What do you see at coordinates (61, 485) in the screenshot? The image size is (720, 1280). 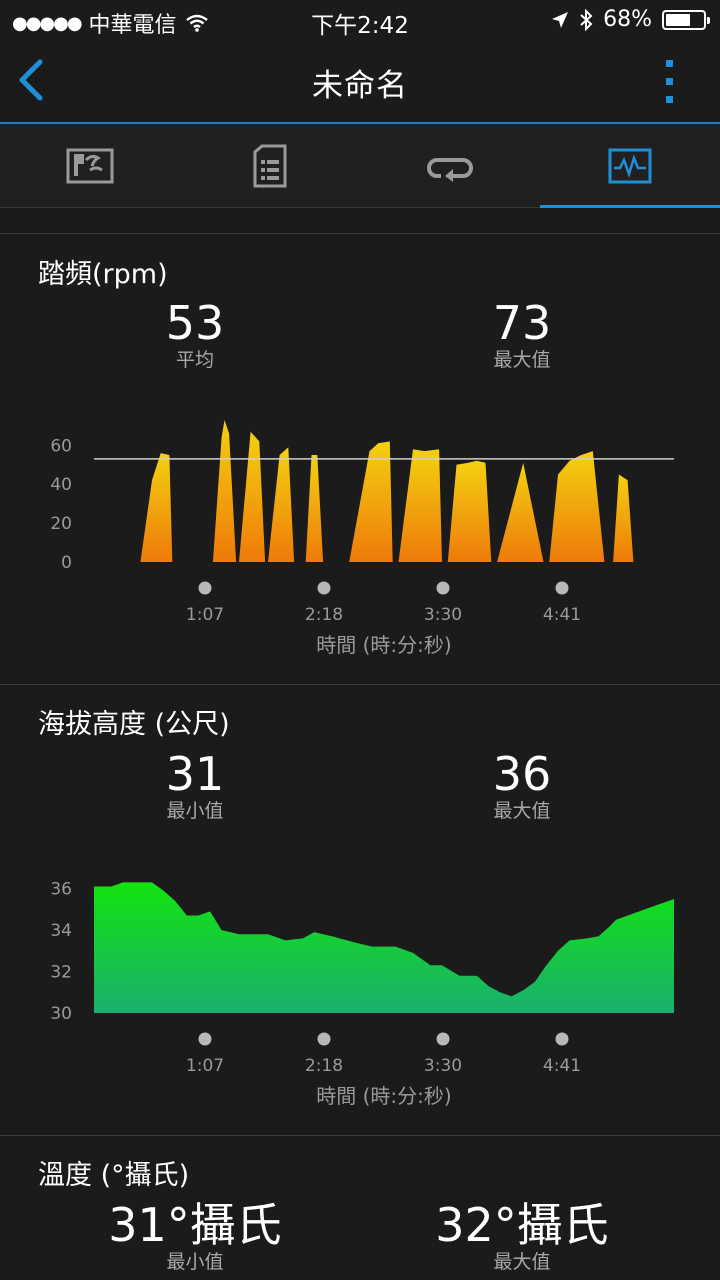 I see `cadence-ytick-label: 40` at bounding box center [61, 485].